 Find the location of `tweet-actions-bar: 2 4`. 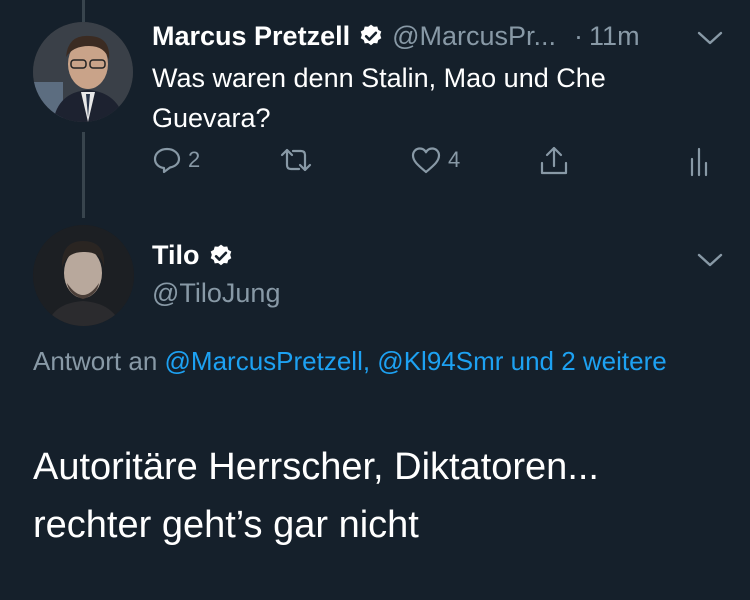

tweet-actions-bar: 2 4 is located at coordinates (437, 165).